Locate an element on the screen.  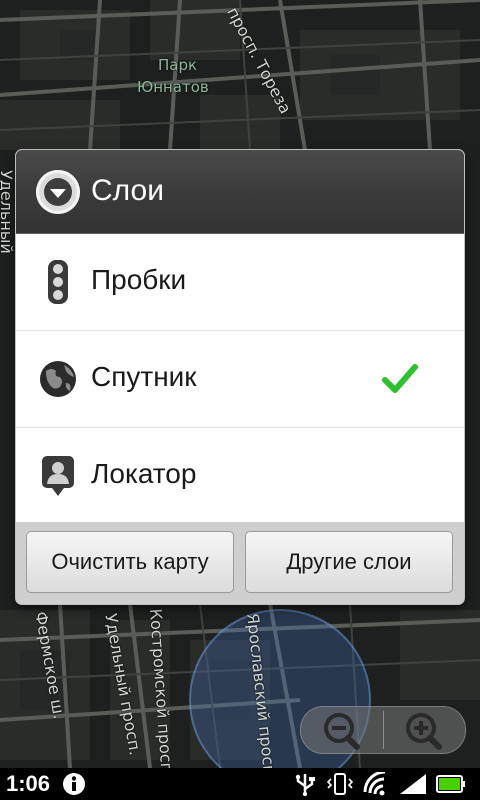
park-label-line1: Парк is located at coordinates (178, 65).